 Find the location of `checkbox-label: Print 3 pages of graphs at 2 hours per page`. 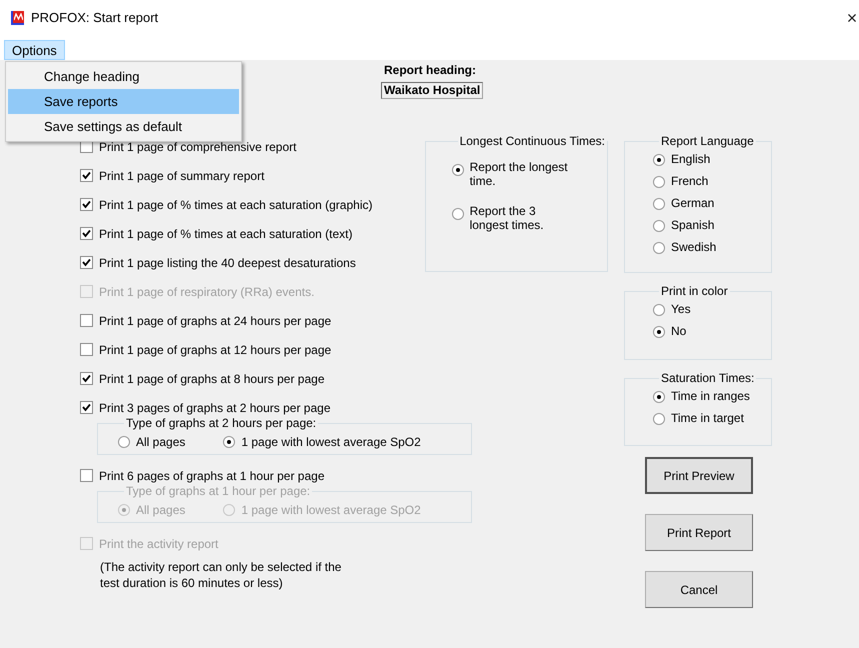

checkbox-label: Print 3 pages of graphs at 2 hours per page is located at coordinates (214, 407).